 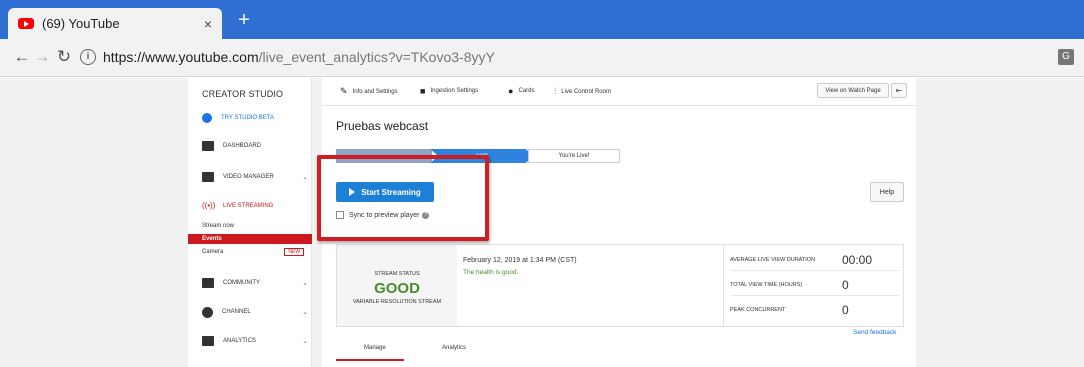 I want to click on sidebar-subitem-stream-now: Stream now, so click(x=257, y=226).